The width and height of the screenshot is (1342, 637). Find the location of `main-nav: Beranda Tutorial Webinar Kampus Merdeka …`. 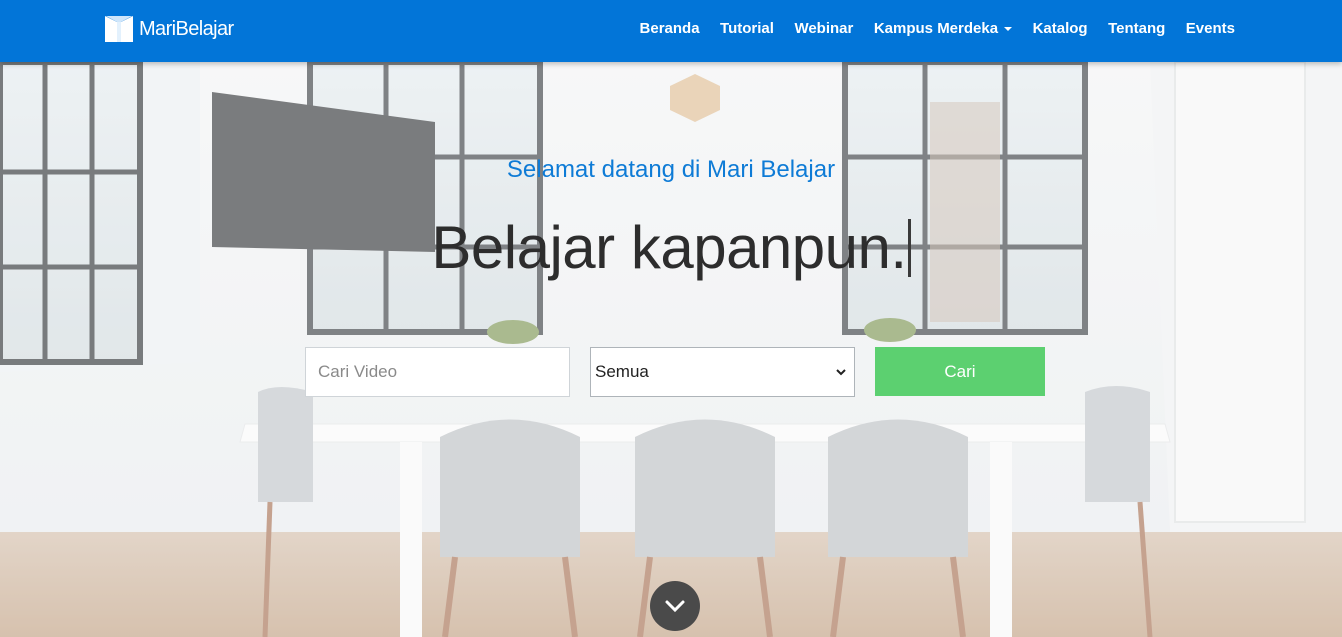

main-nav: Beranda Tutorial Webinar Kampus Merdeka … is located at coordinates (927, 28).